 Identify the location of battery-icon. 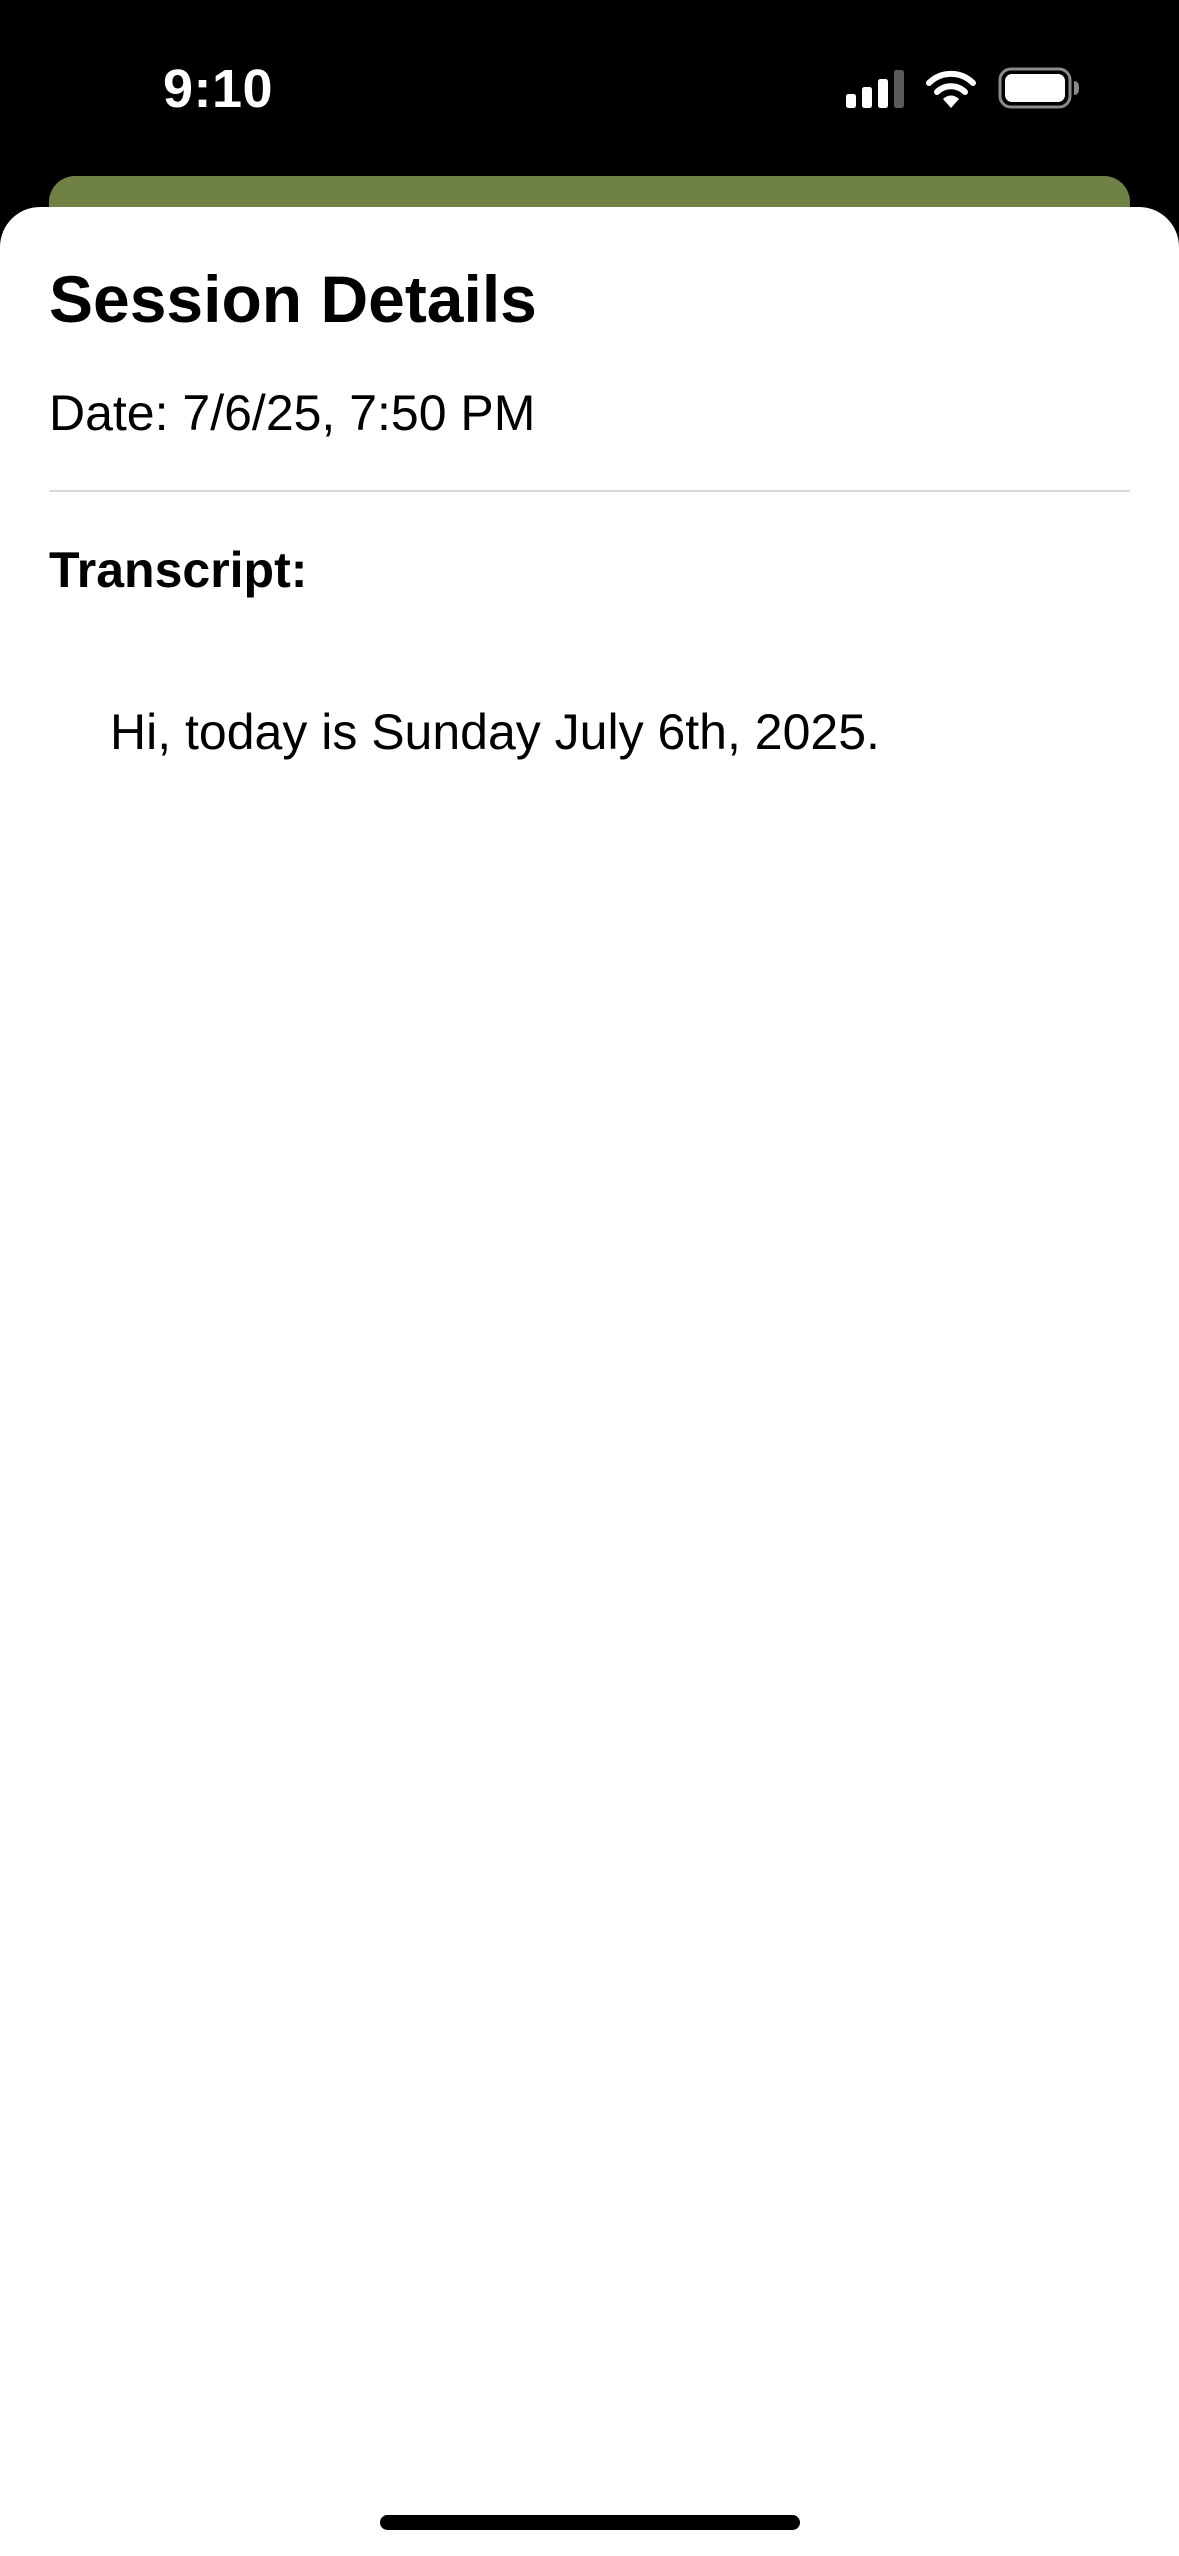
(1038, 88).